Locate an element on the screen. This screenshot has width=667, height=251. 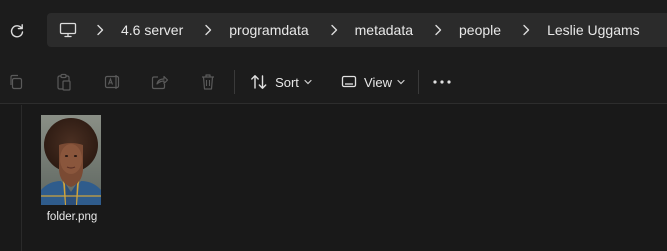
breadcrumb-label: metadata is located at coordinates (386, 30).